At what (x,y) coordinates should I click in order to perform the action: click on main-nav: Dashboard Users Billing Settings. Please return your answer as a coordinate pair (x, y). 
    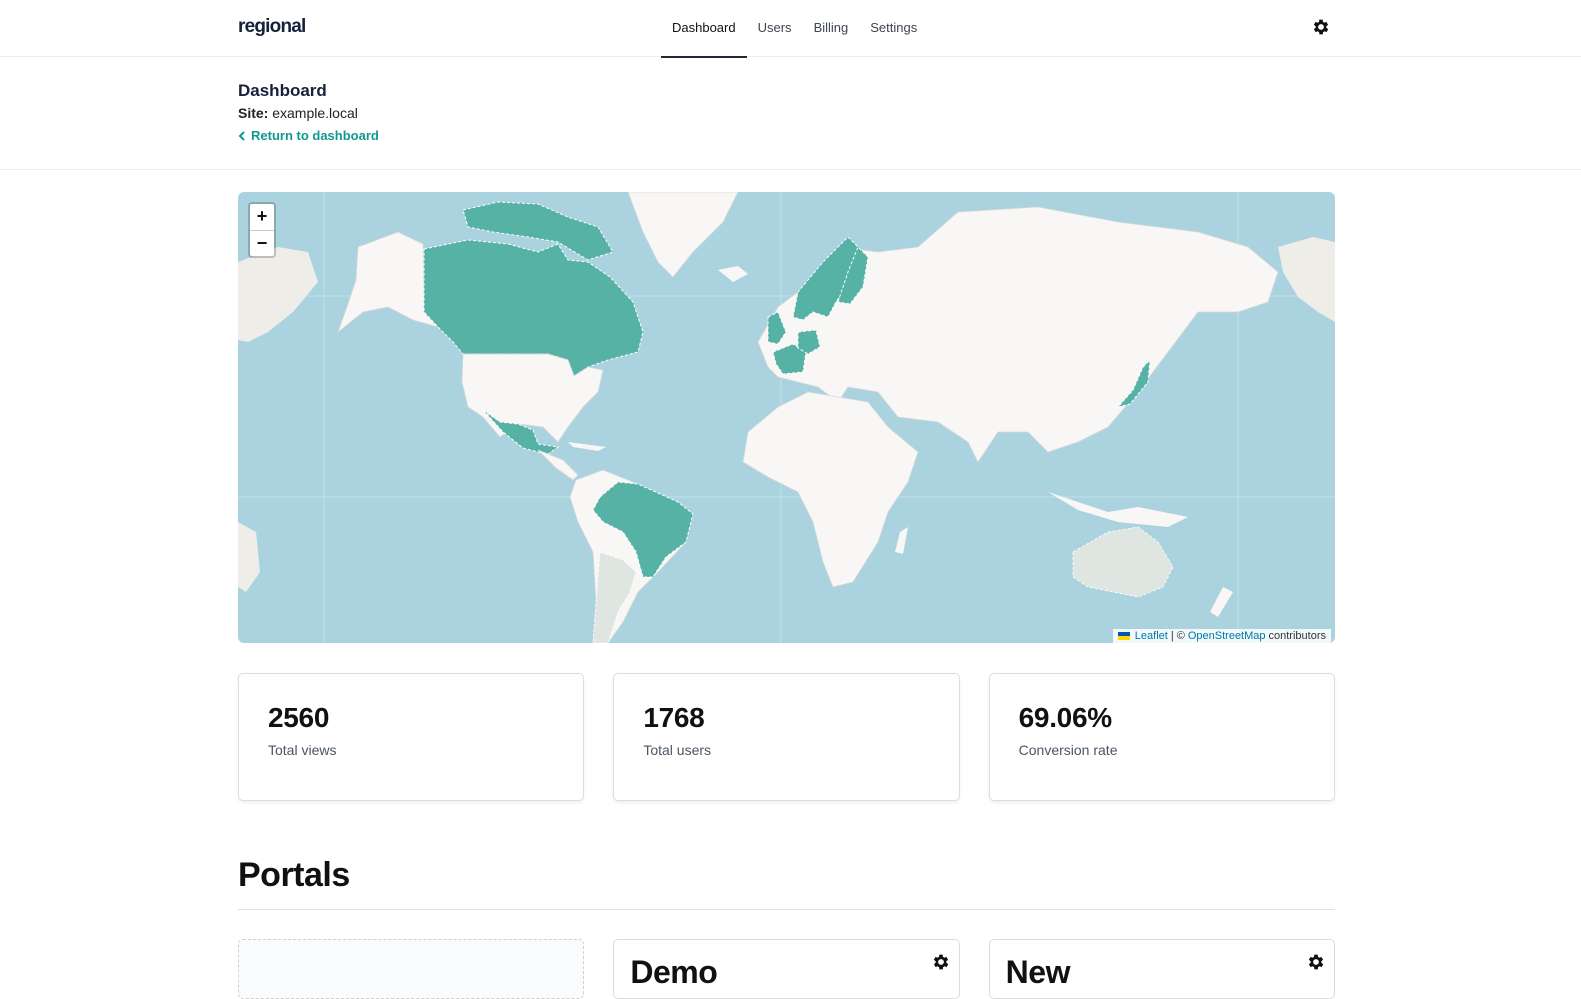
    Looking at the image, I should click on (794, 29).